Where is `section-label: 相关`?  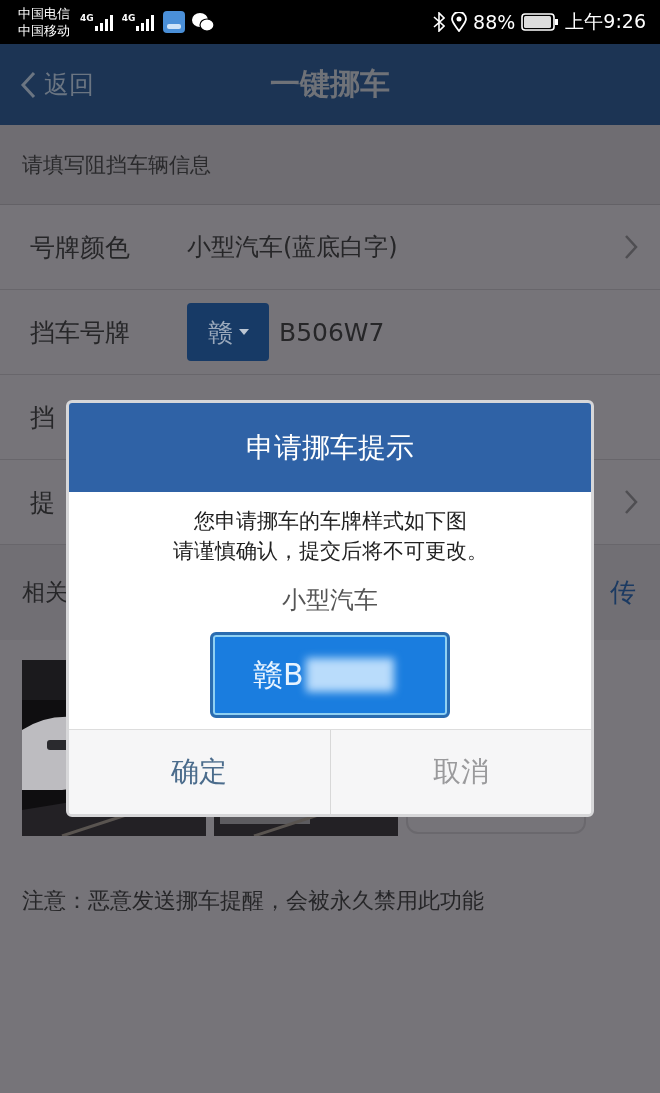 section-label: 相关 is located at coordinates (45, 592).